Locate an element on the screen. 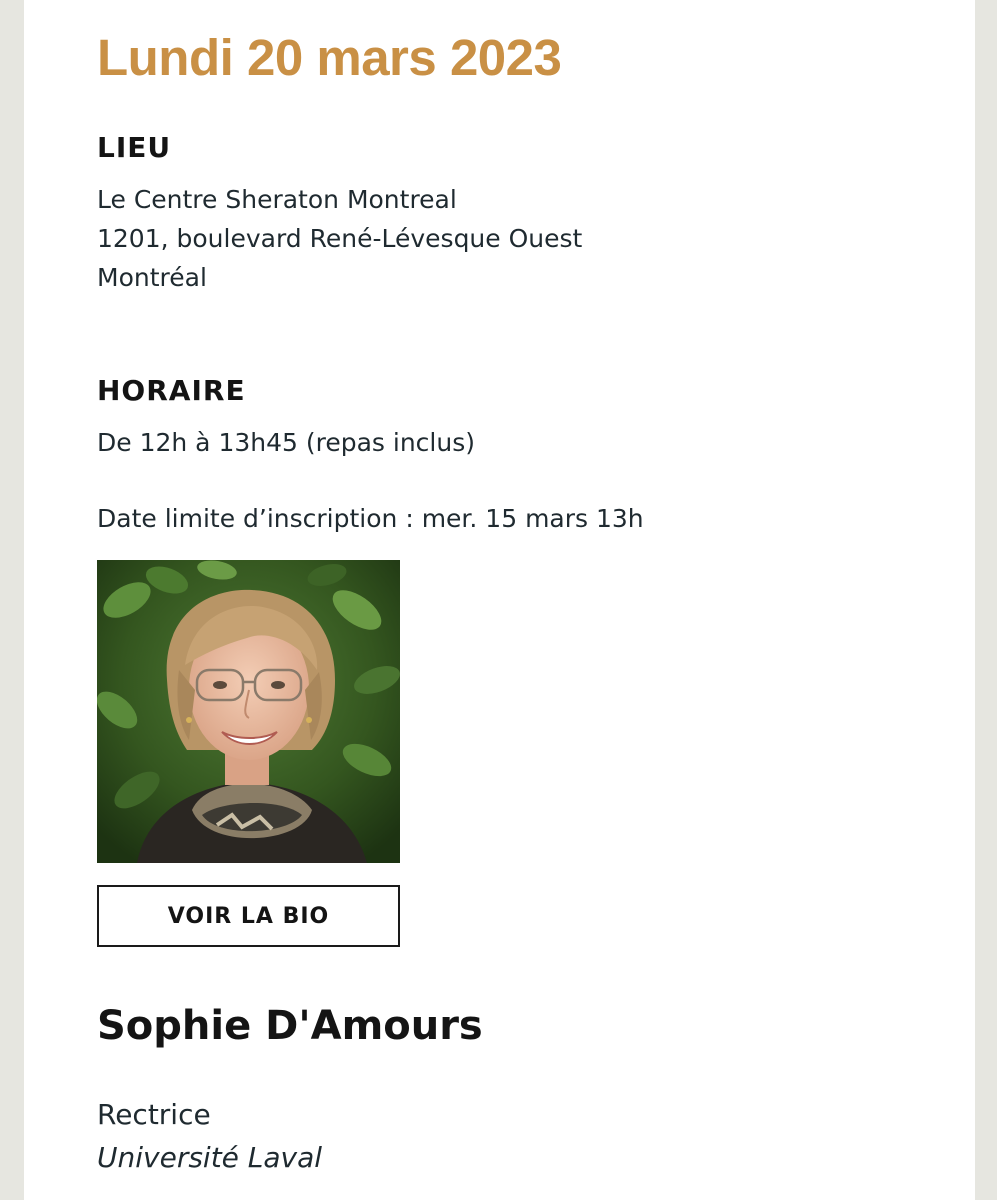  speaker-name: Sophie D'Amours is located at coordinates (290, 1026).